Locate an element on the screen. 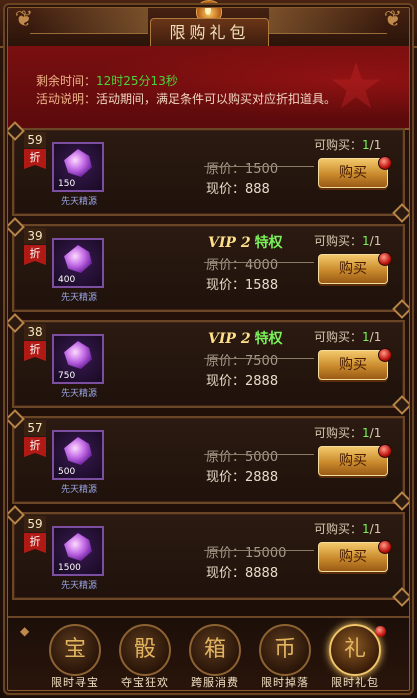 The height and width of the screenshot is (698, 417). nav-item: 箱 跨服消费 is located at coordinates (215, 658).